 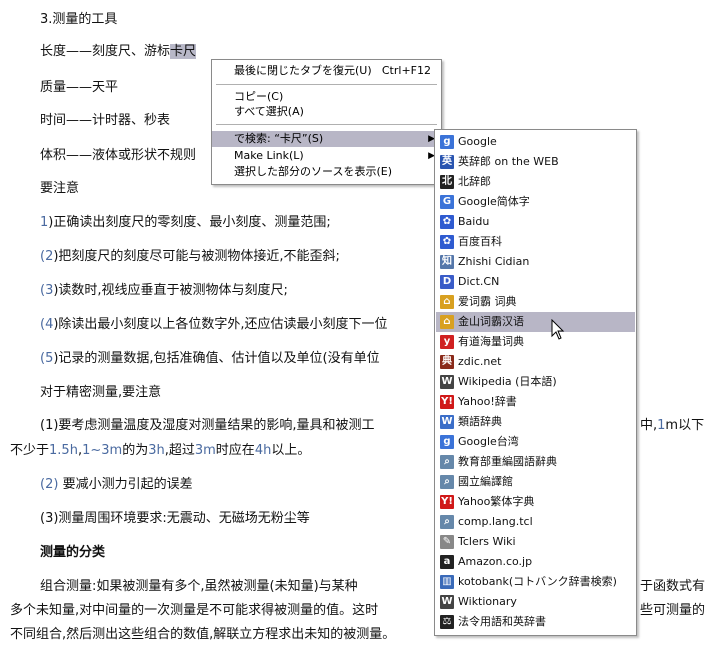 I want to click on cont-number: 1.5h, so click(x=63, y=450).